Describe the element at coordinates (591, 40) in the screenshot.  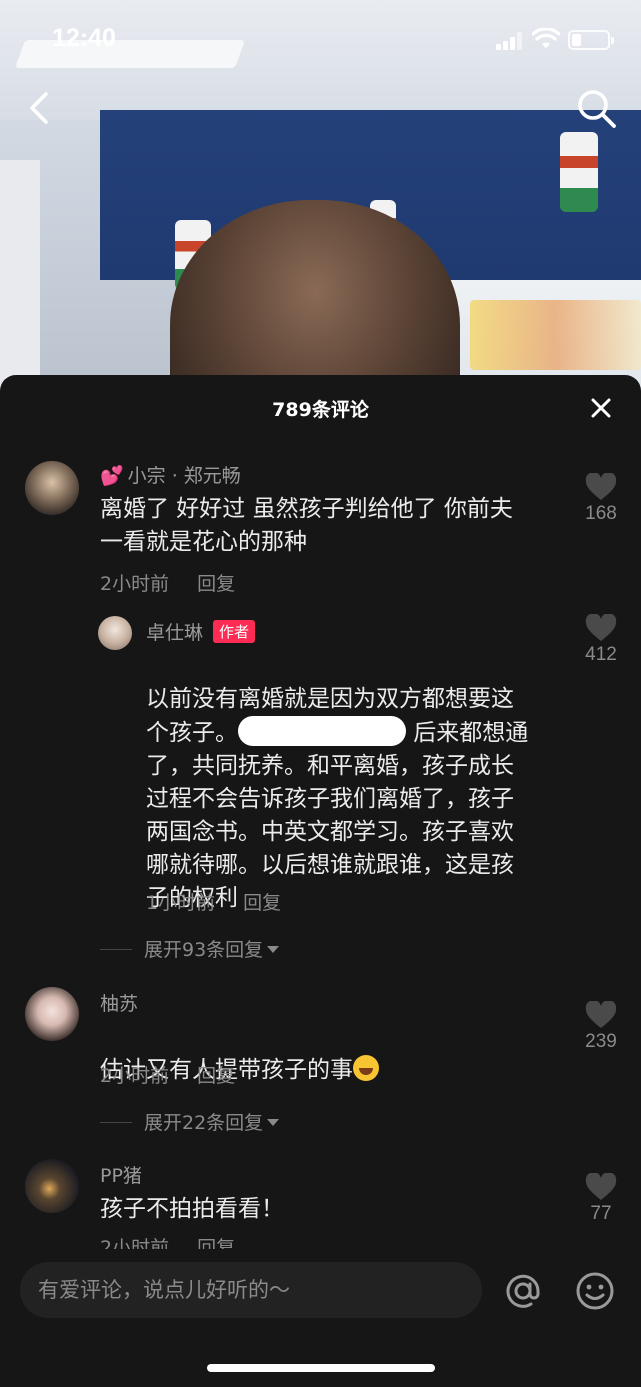
I see `battery-icon` at that location.